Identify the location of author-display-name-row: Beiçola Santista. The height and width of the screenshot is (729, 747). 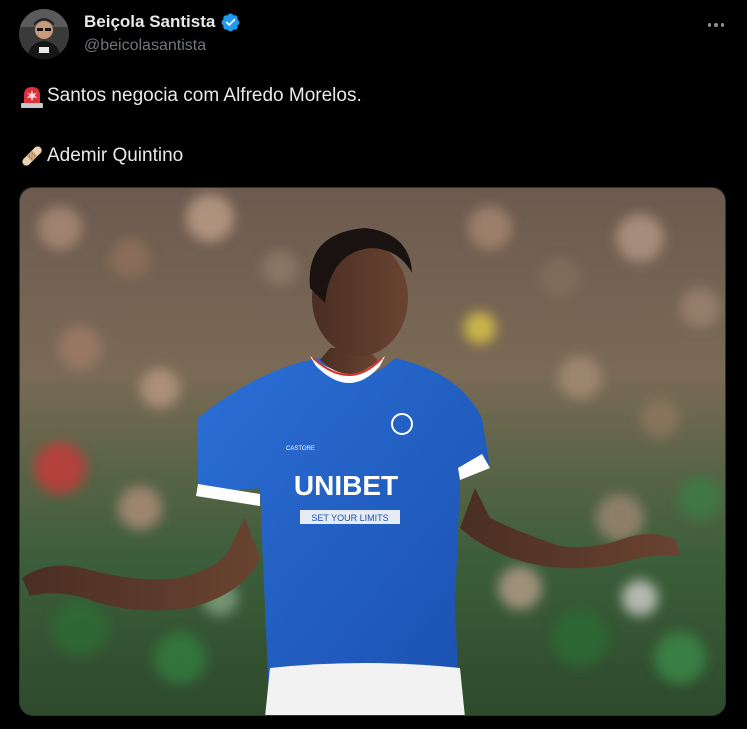
(162, 22).